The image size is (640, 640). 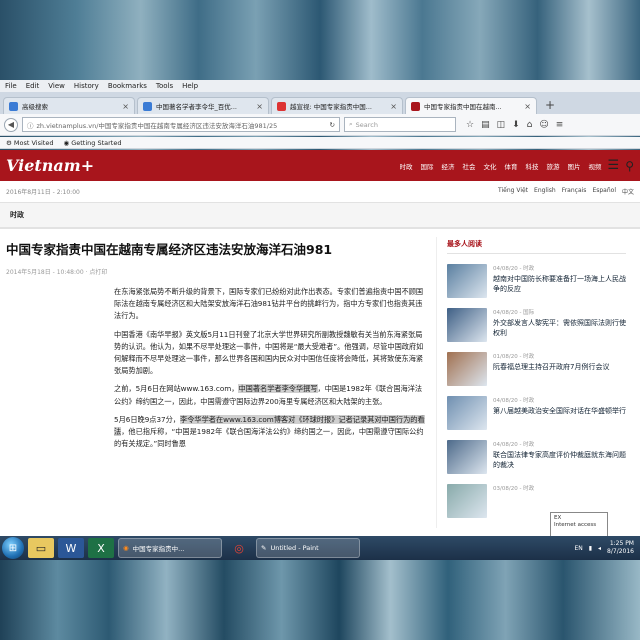 What do you see at coordinates (41, 548) in the screenshot?
I see `explorer-icon: ▭` at bounding box center [41, 548].